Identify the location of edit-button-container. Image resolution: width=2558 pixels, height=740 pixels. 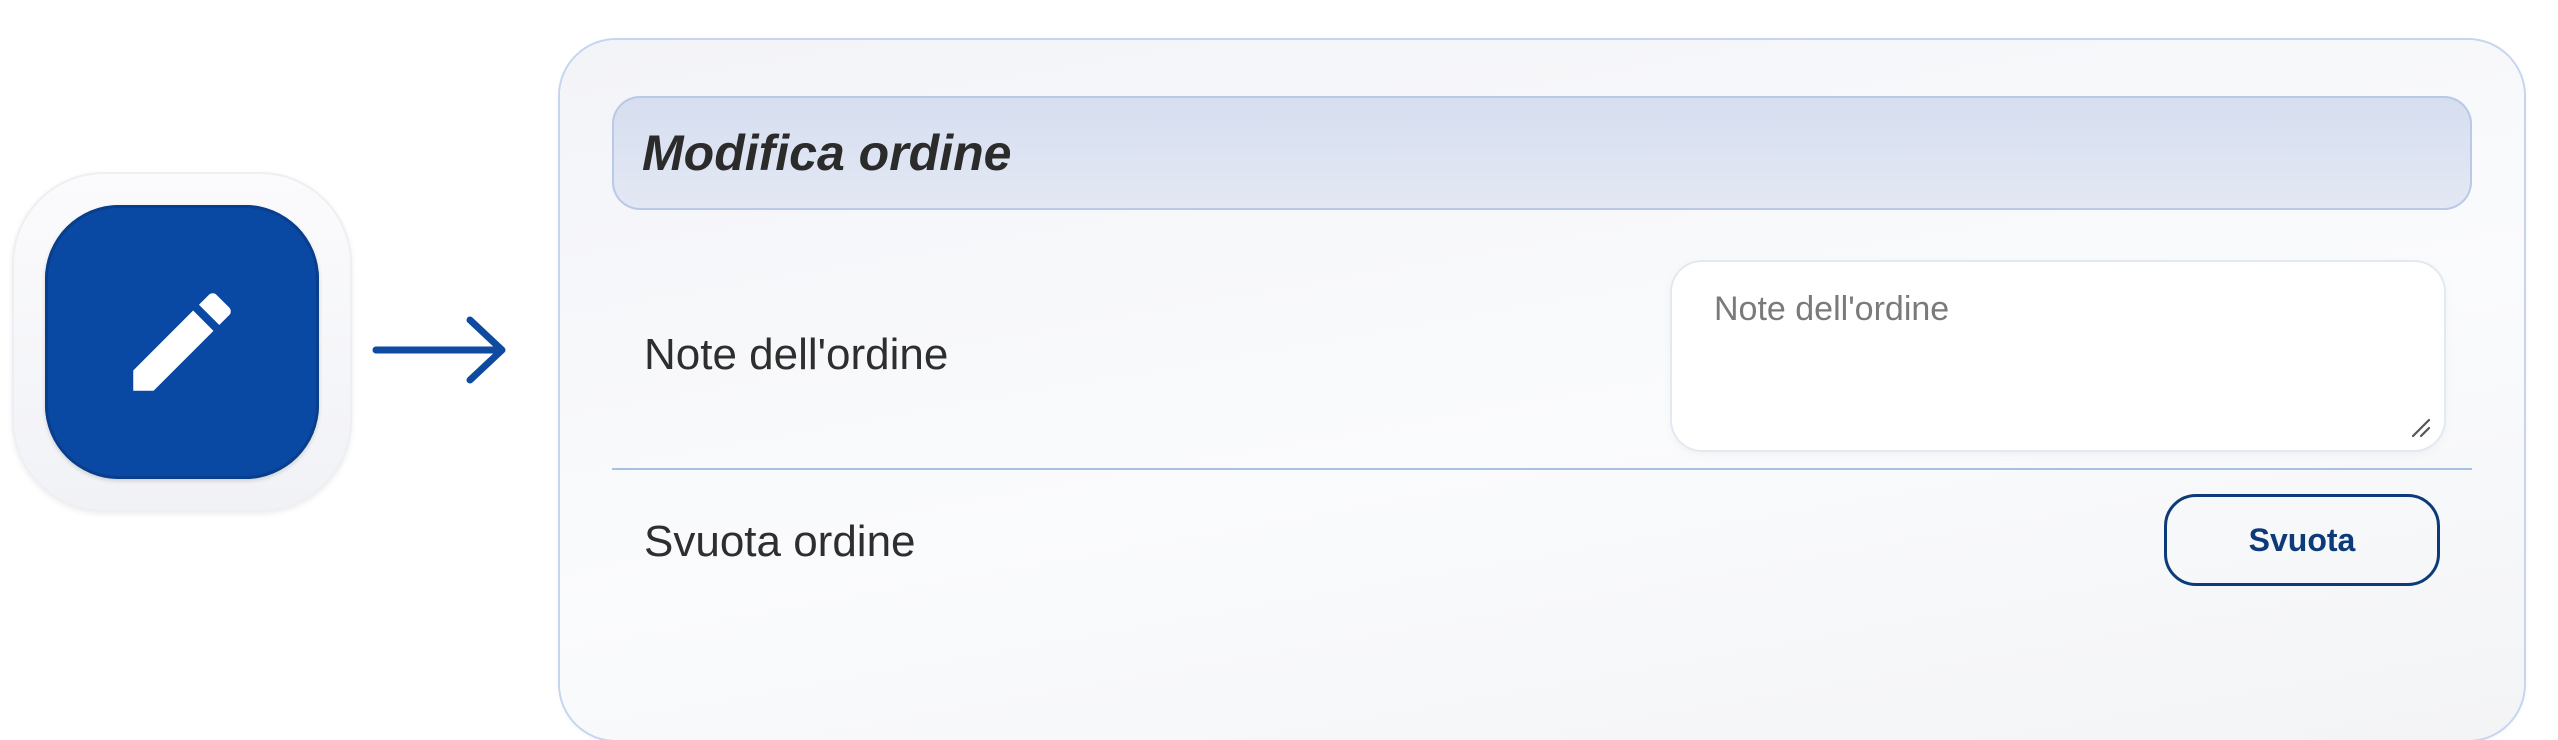
(182, 342).